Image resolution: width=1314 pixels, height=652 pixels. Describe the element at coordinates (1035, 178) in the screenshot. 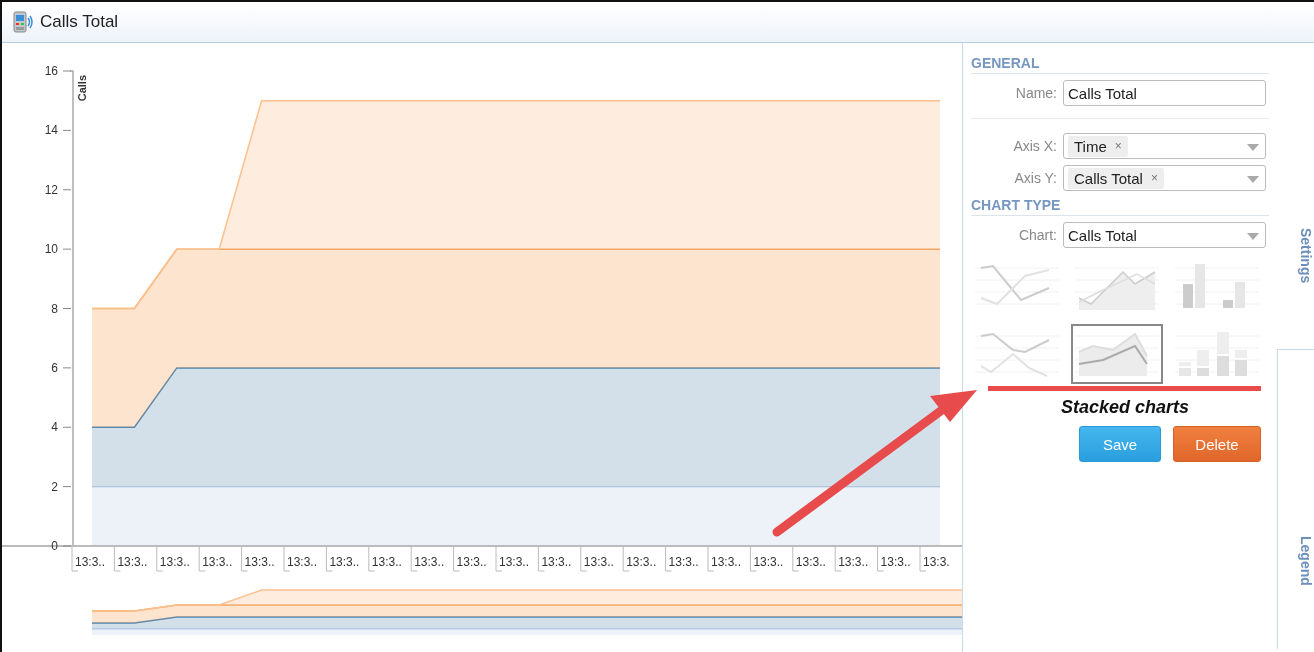

I see `field-label: Axis Y:` at that location.